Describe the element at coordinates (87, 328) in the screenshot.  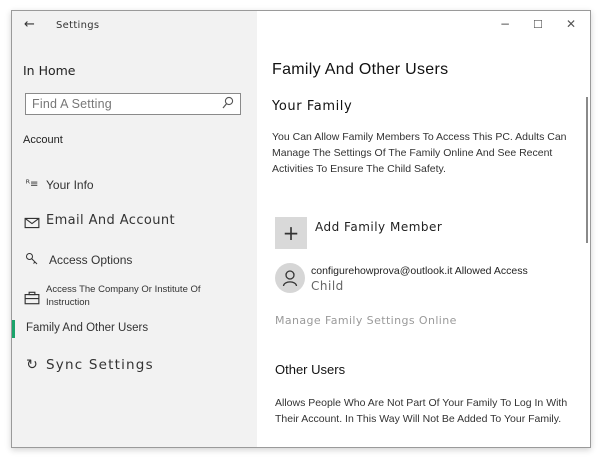
I see `family-icon: Family And Other Users` at that location.